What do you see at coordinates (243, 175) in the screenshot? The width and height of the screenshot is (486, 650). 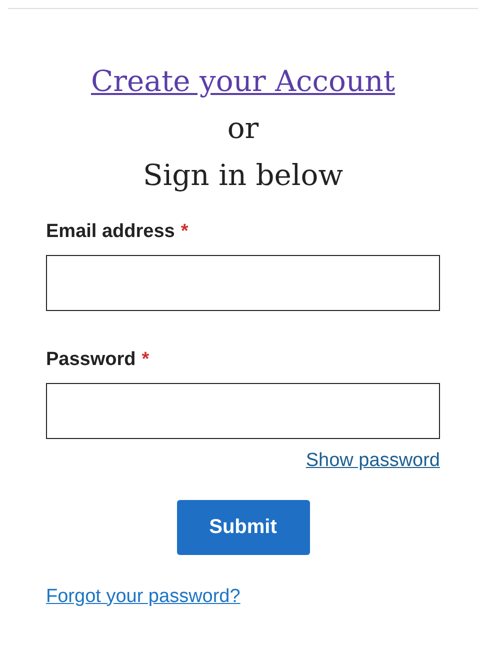 I see `sign-in-heading: Sign in below` at bounding box center [243, 175].